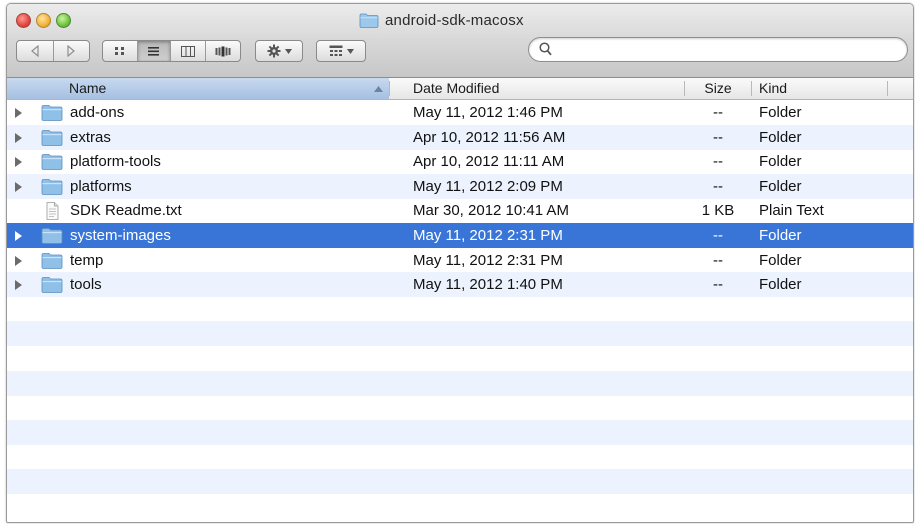 Image resolution: width=915 pixels, height=524 pixels. I want to click on date-modified: May 11, 2012 1:46 PM, so click(488, 112).